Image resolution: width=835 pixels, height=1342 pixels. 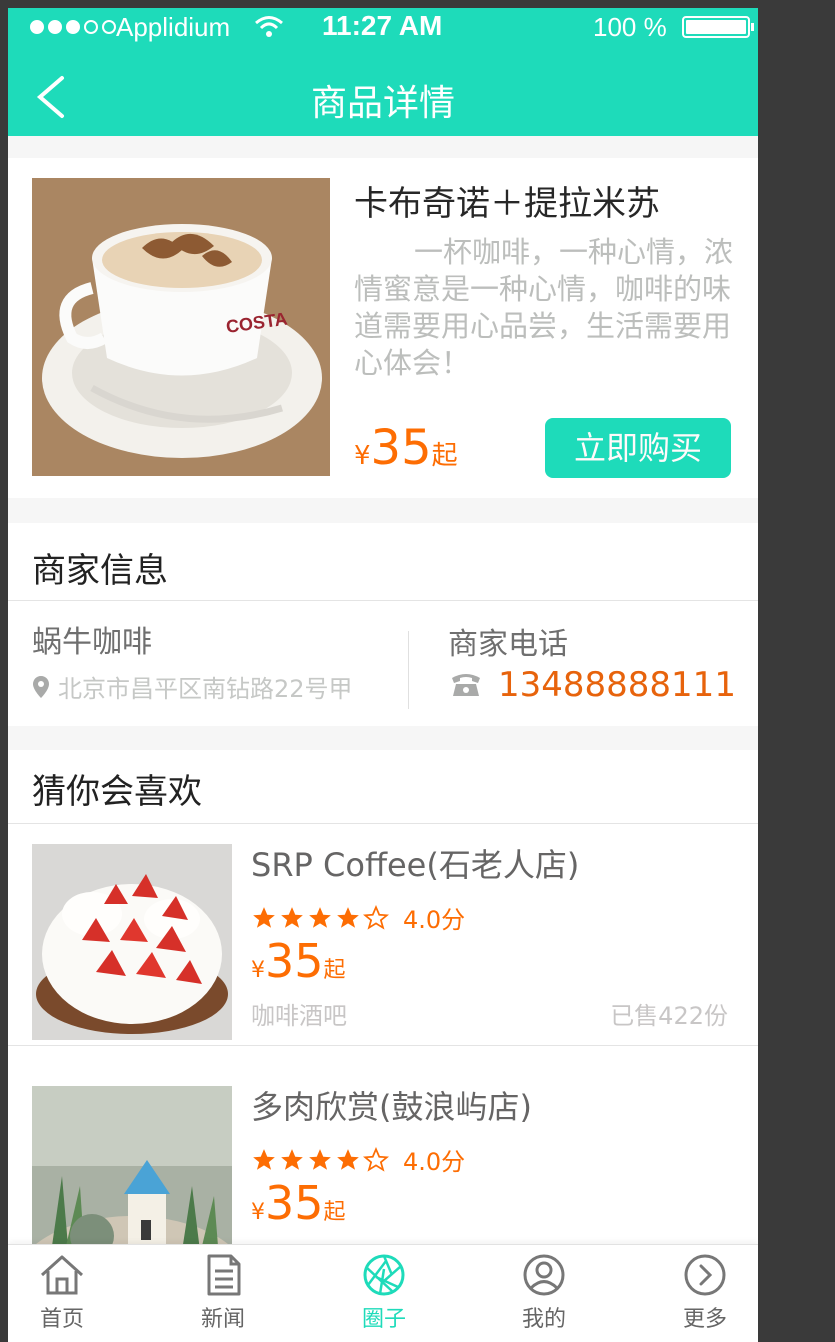 I want to click on tab-label: 首页, so click(x=61, y=1319).